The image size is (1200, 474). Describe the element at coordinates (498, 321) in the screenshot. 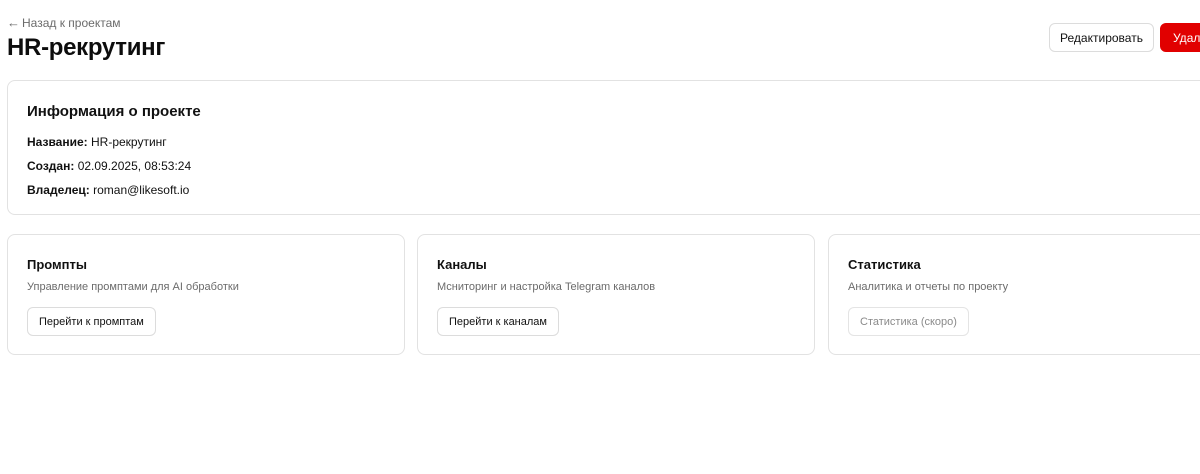

I see `go-to-channels-button: Перейти к каналам` at that location.